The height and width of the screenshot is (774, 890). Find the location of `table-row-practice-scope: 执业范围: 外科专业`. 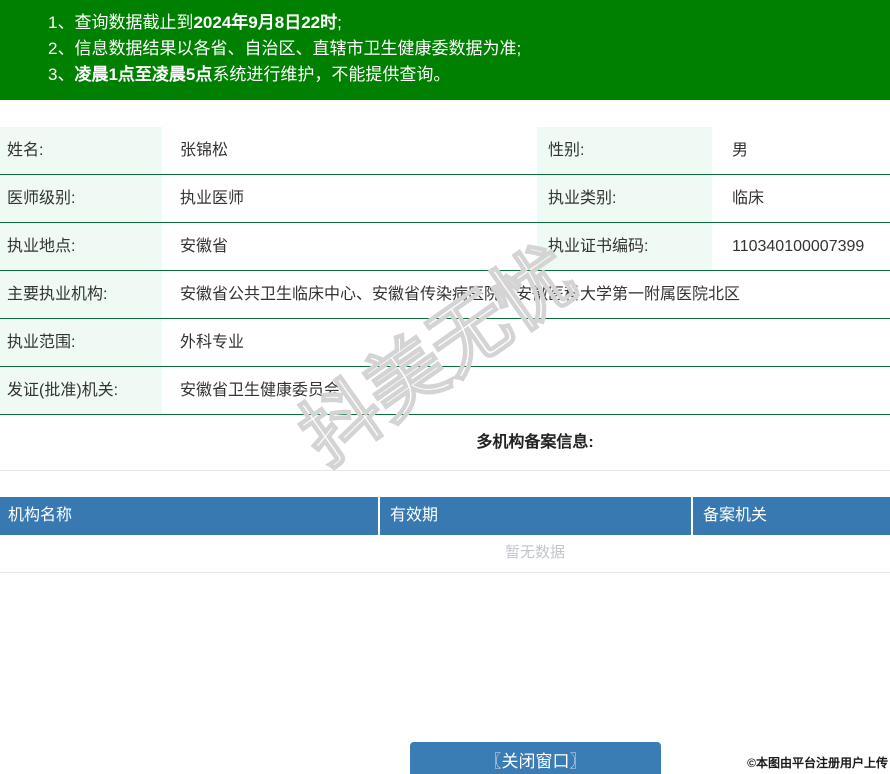

table-row-practice-scope: 执业范围: 外科专业 is located at coordinates (445, 343).